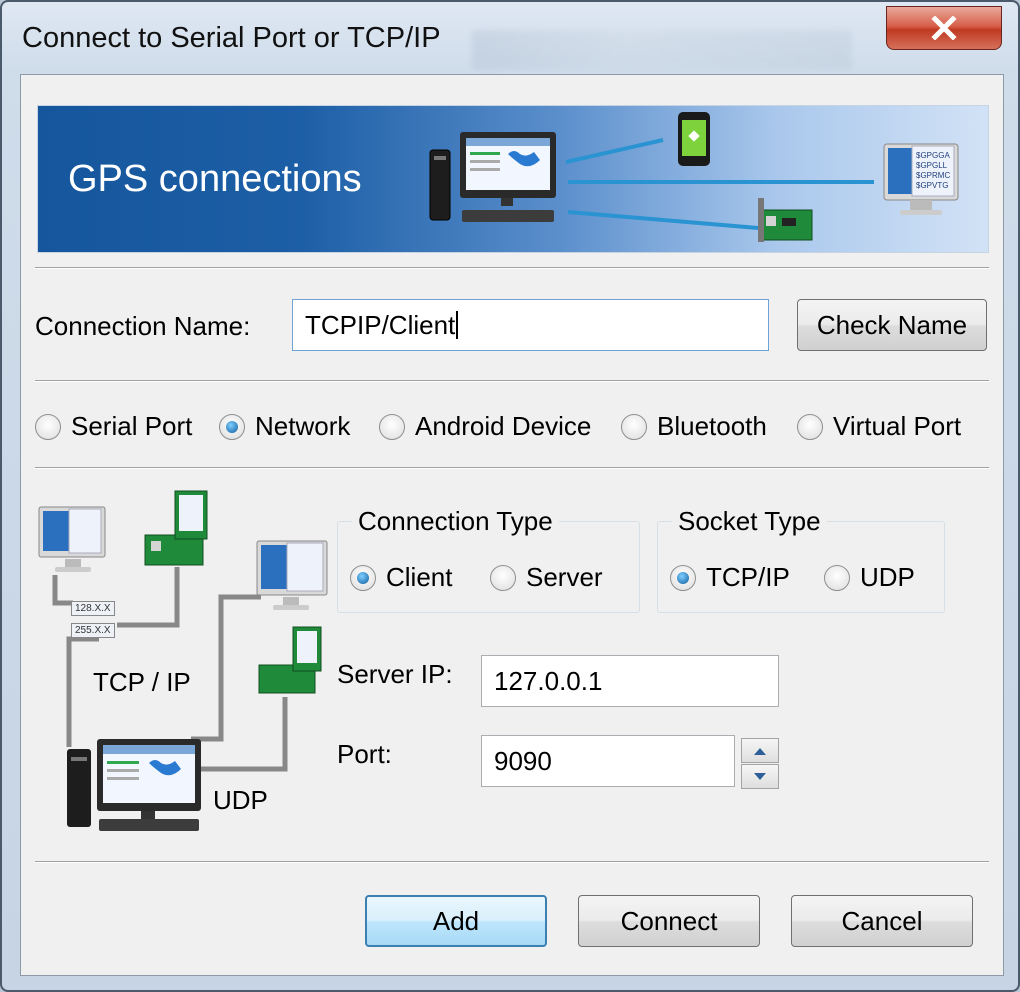 The height and width of the screenshot is (992, 1020). I want to click on server-ip-label: Server IP:, so click(395, 674).